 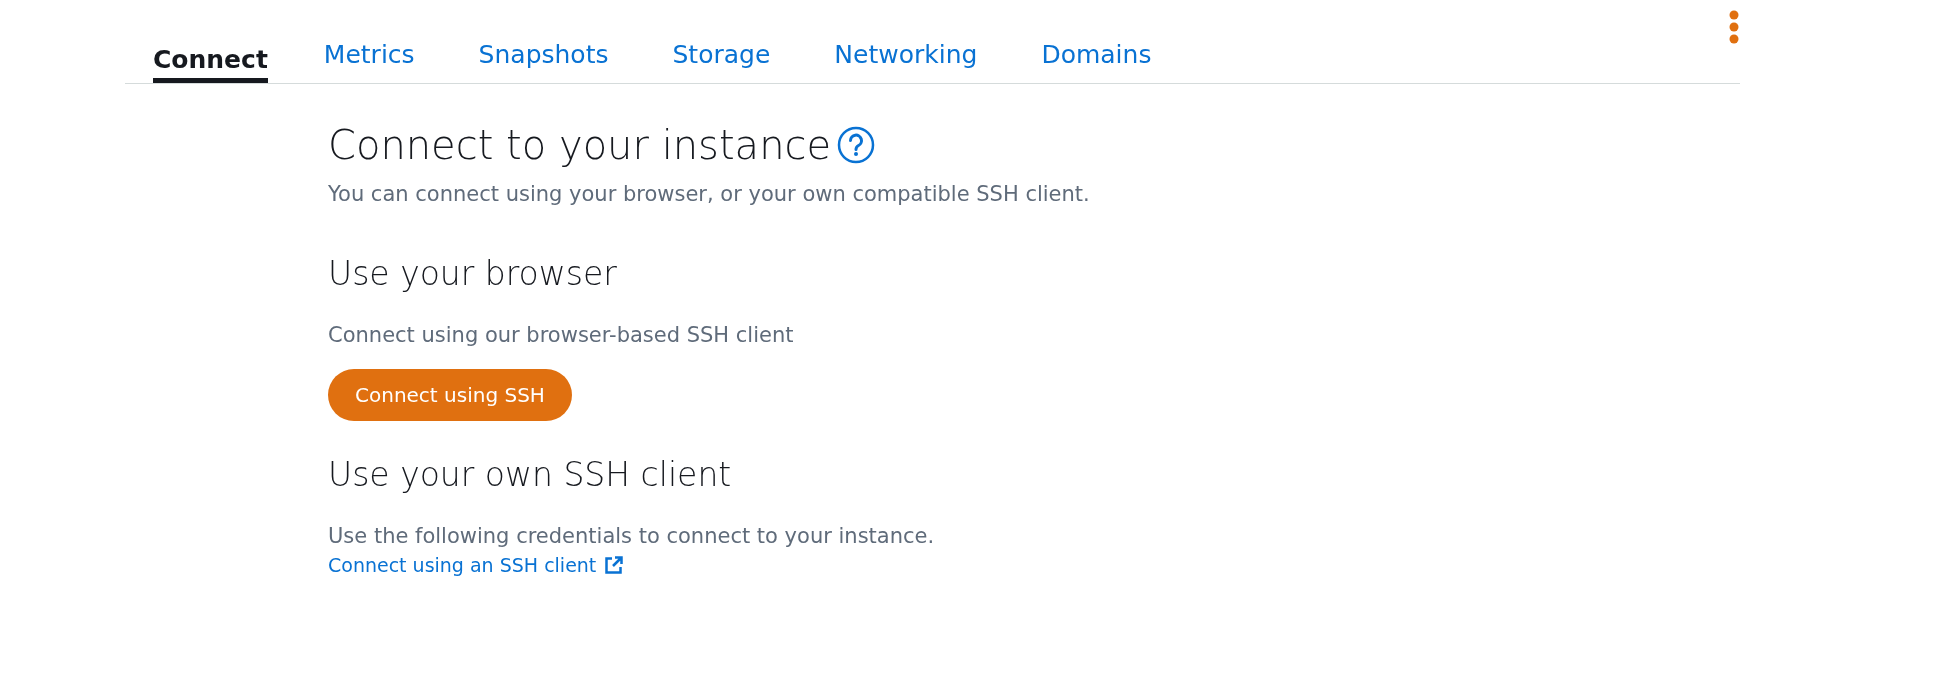 I want to click on tab: Networking, so click(x=905, y=61).